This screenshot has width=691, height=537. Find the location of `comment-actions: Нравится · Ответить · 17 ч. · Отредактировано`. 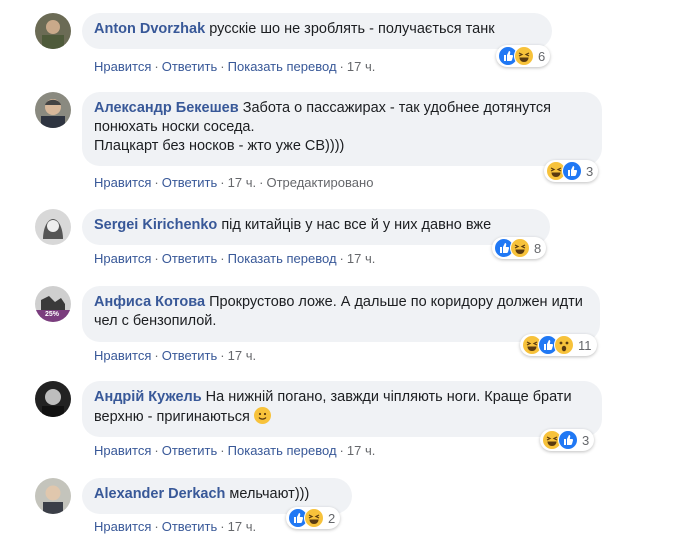

comment-actions: Нравится · Ответить · 17 ч. · Отредактировано is located at coordinates (233, 182).